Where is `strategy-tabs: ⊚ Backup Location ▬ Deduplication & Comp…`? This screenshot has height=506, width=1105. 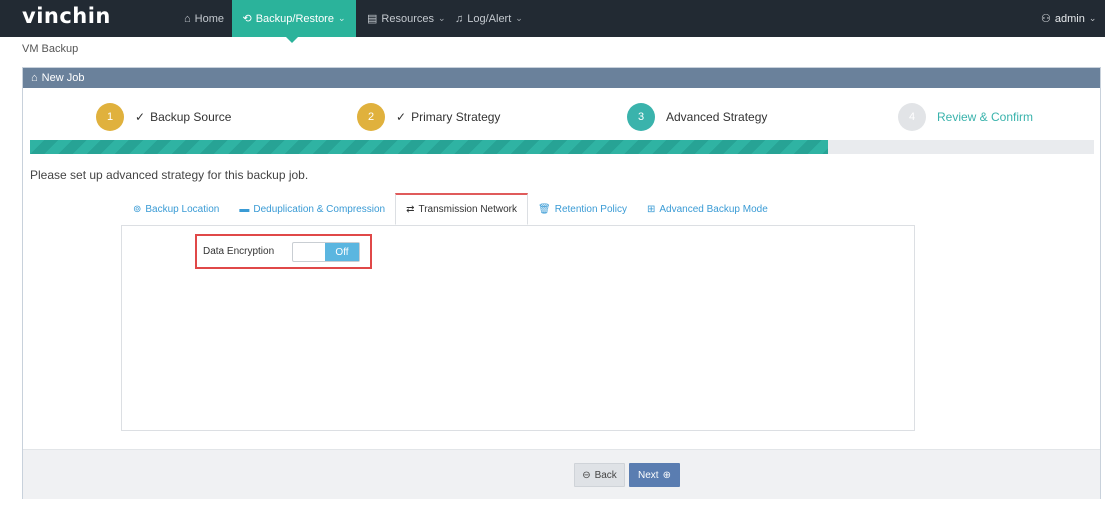 strategy-tabs: ⊚ Backup Location ▬ Deduplication & Comp… is located at coordinates (450, 209).